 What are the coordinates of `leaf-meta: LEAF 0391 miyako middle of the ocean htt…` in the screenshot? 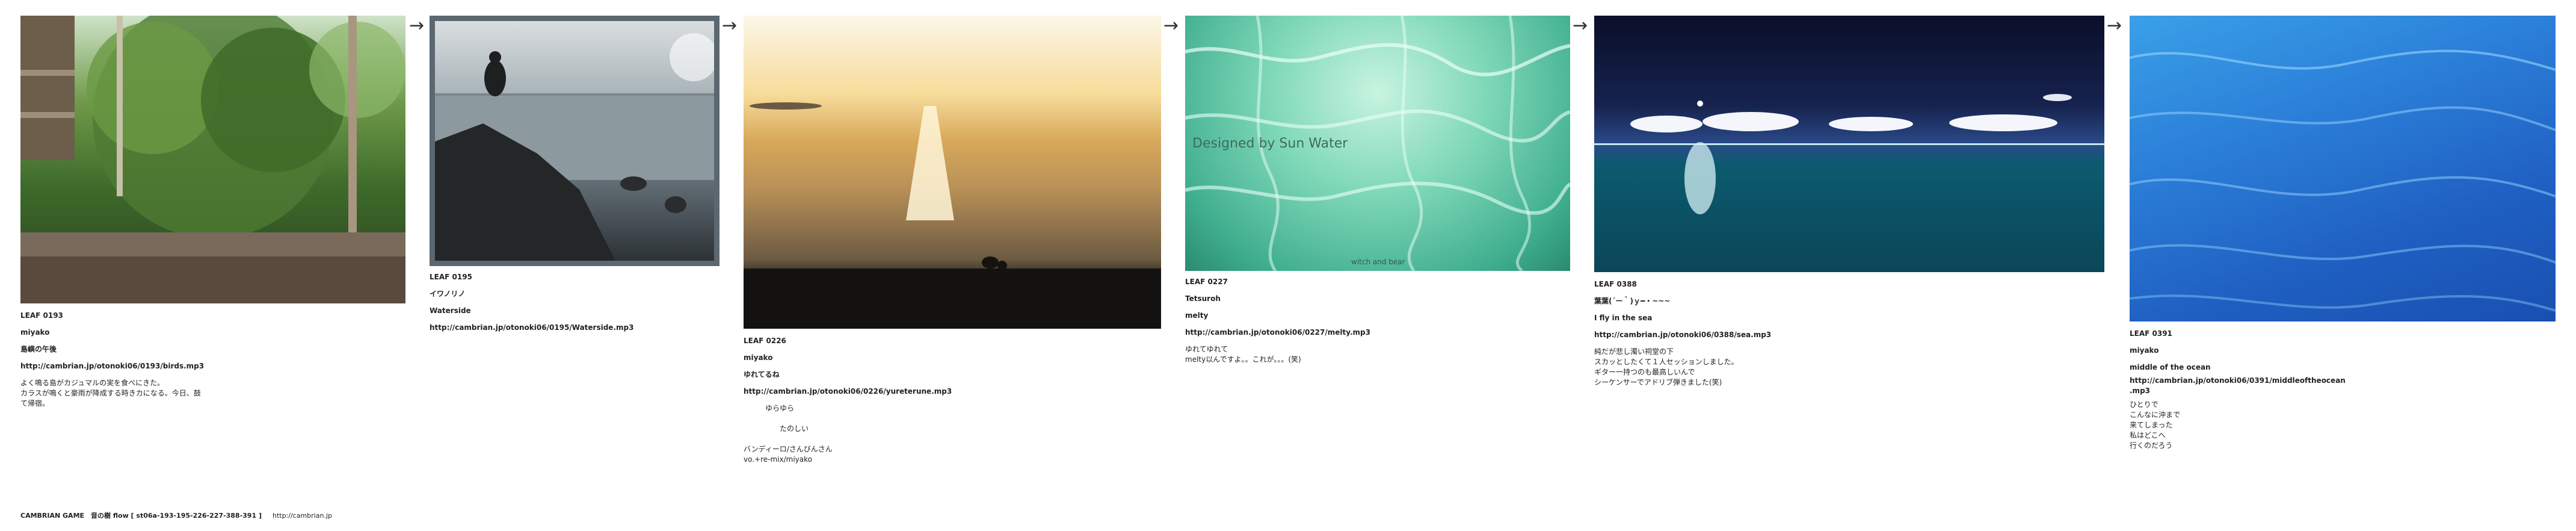 It's located at (2343, 388).